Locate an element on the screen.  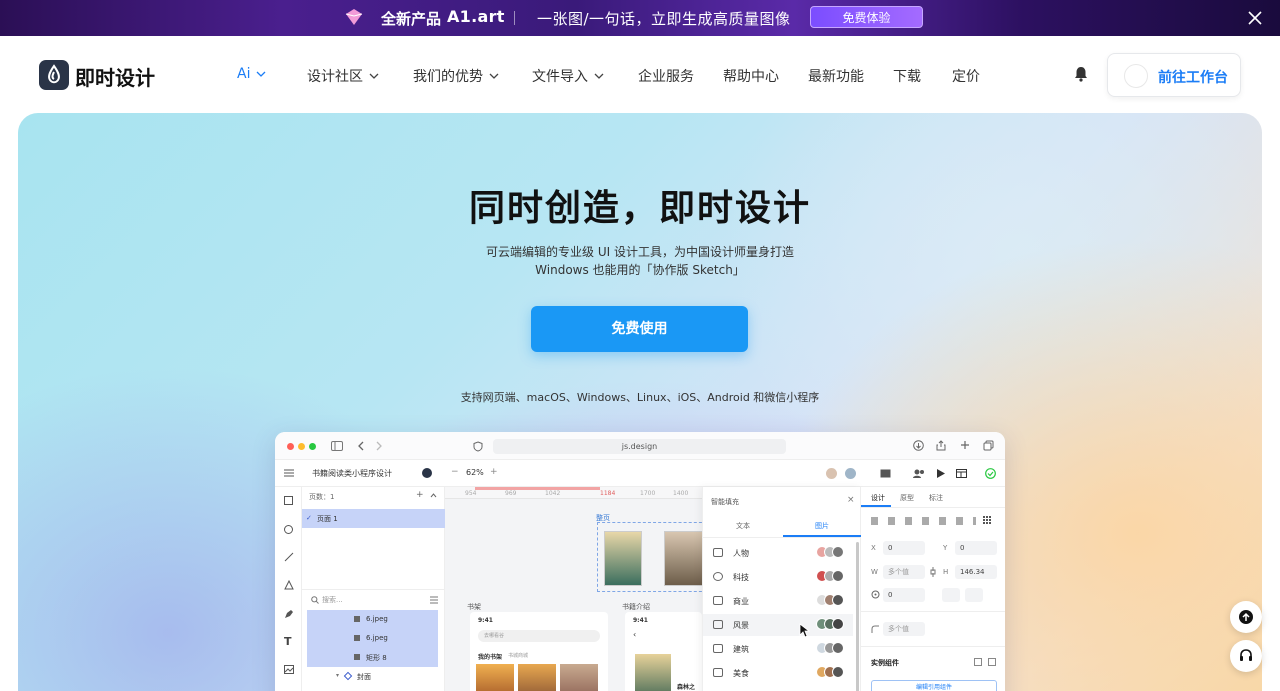
go-to-component-icon is located at coordinates (992, 662).